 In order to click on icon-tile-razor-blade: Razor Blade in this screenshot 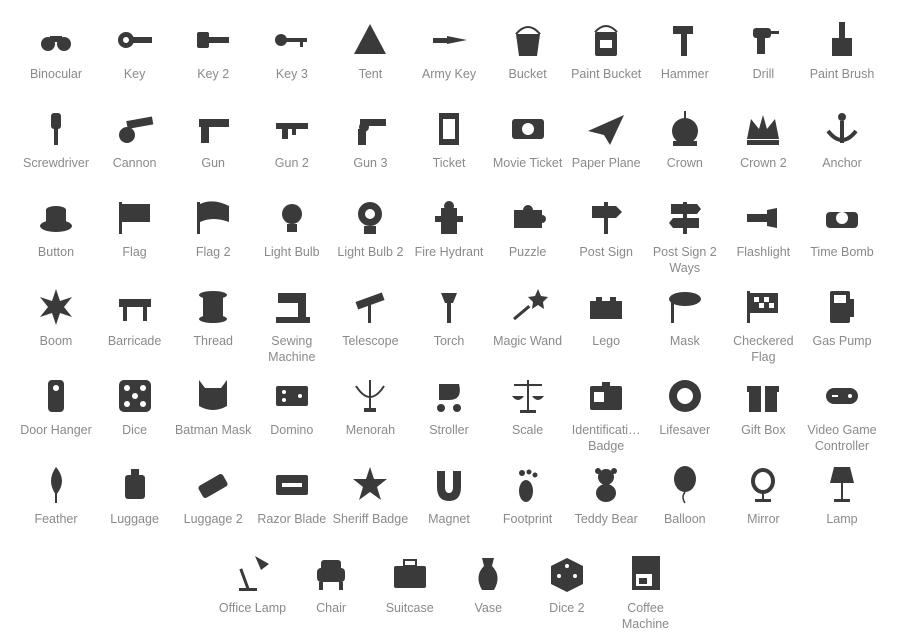, I will do `click(292, 496)`.